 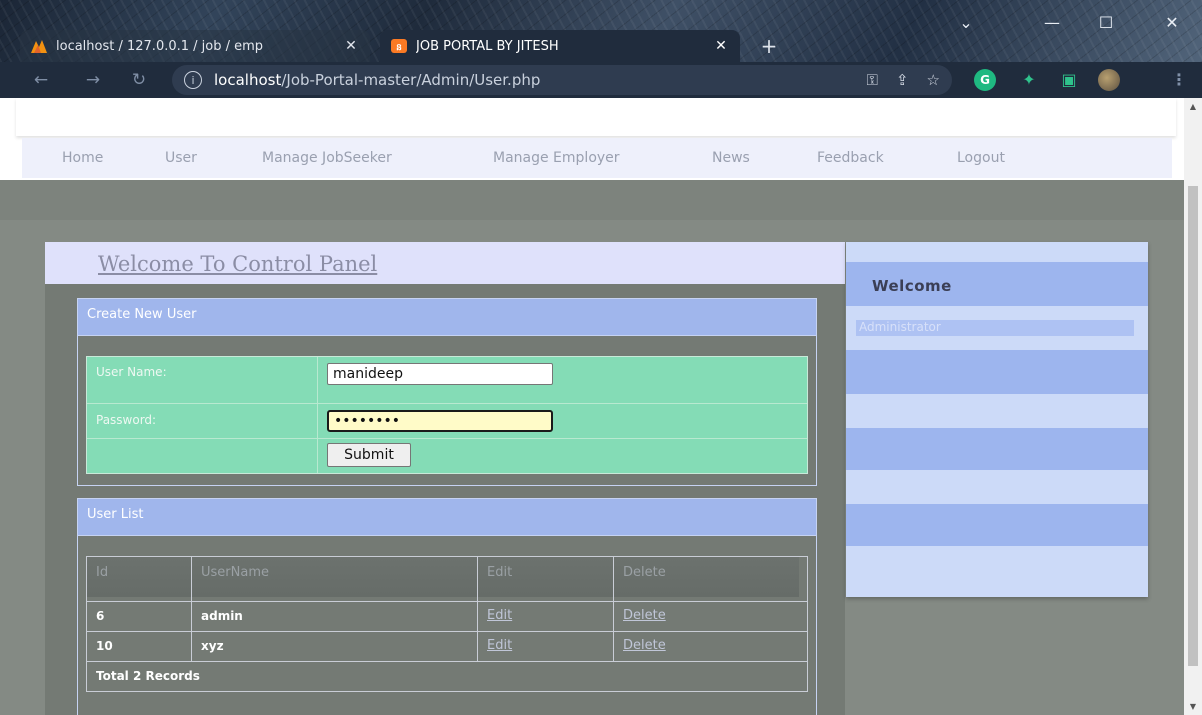 What do you see at coordinates (327, 158) in the screenshot?
I see `nav-manage-jobseeker: Manage JobSeeker` at bounding box center [327, 158].